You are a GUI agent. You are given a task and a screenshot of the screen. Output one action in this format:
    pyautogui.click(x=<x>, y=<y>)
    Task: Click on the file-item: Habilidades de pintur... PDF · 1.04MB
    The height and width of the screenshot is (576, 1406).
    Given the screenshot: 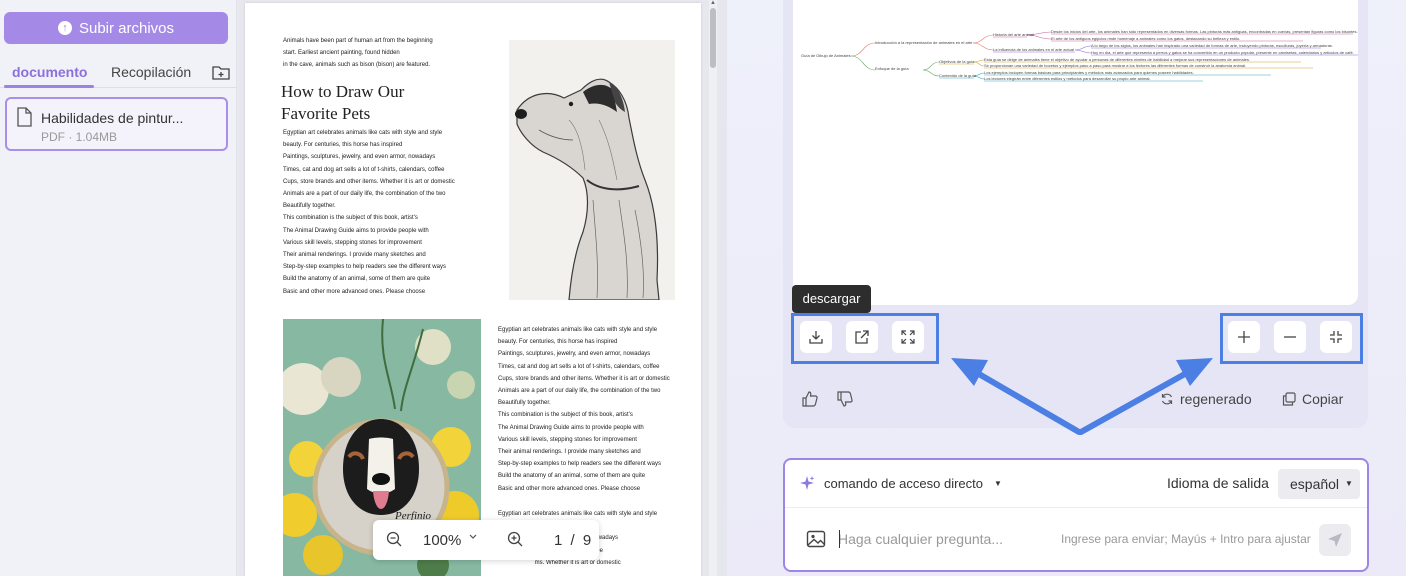 What is the action you would take?
    pyautogui.click(x=116, y=124)
    